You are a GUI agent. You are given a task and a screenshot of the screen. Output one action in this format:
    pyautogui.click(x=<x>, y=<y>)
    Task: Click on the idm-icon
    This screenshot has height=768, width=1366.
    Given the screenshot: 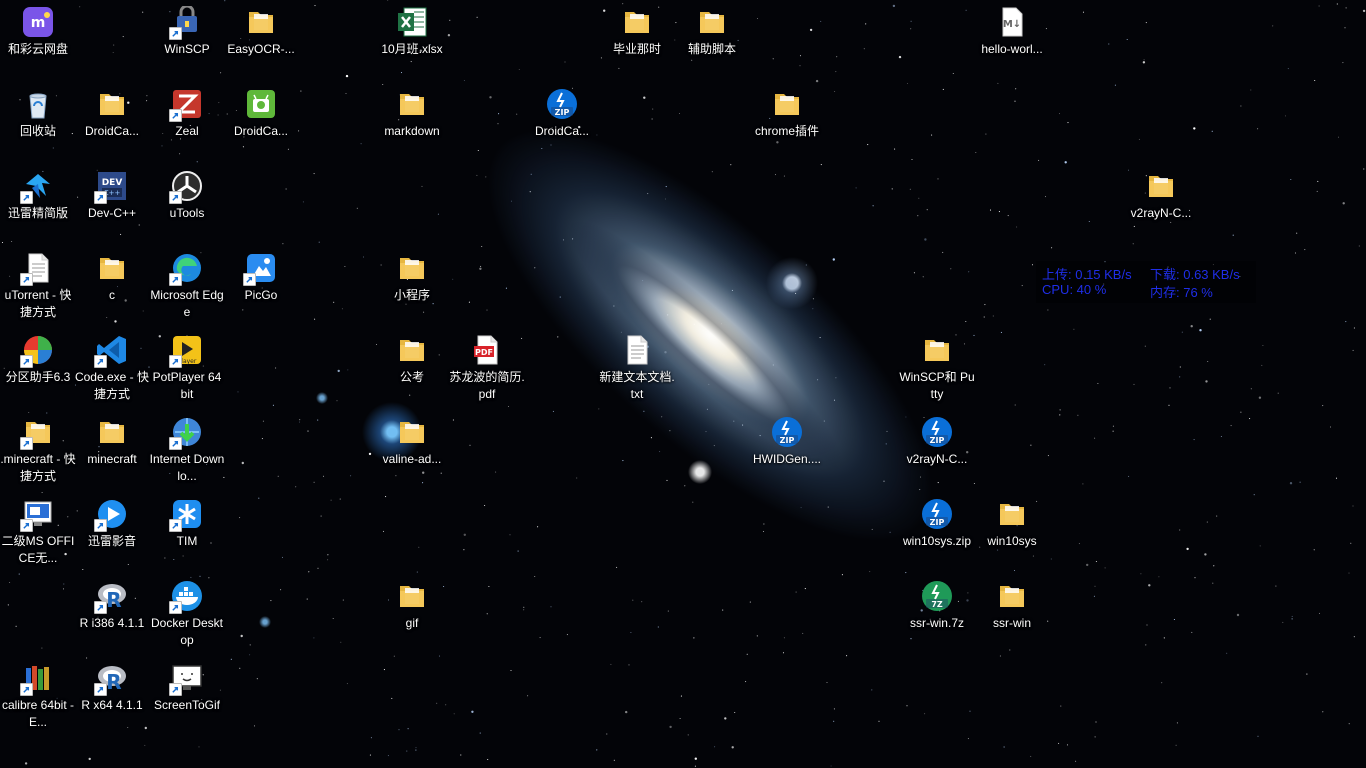 What is the action you would take?
    pyautogui.click(x=186, y=433)
    